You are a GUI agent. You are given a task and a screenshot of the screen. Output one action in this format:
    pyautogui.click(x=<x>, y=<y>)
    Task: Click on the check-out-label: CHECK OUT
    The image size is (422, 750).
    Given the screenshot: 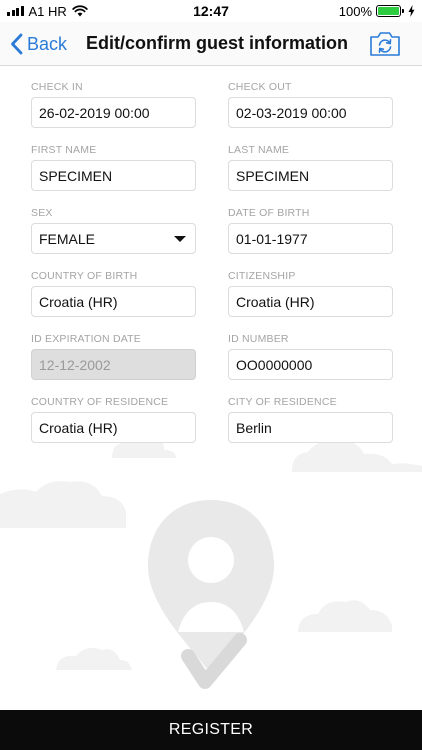 What is the action you would take?
    pyautogui.click(x=260, y=87)
    